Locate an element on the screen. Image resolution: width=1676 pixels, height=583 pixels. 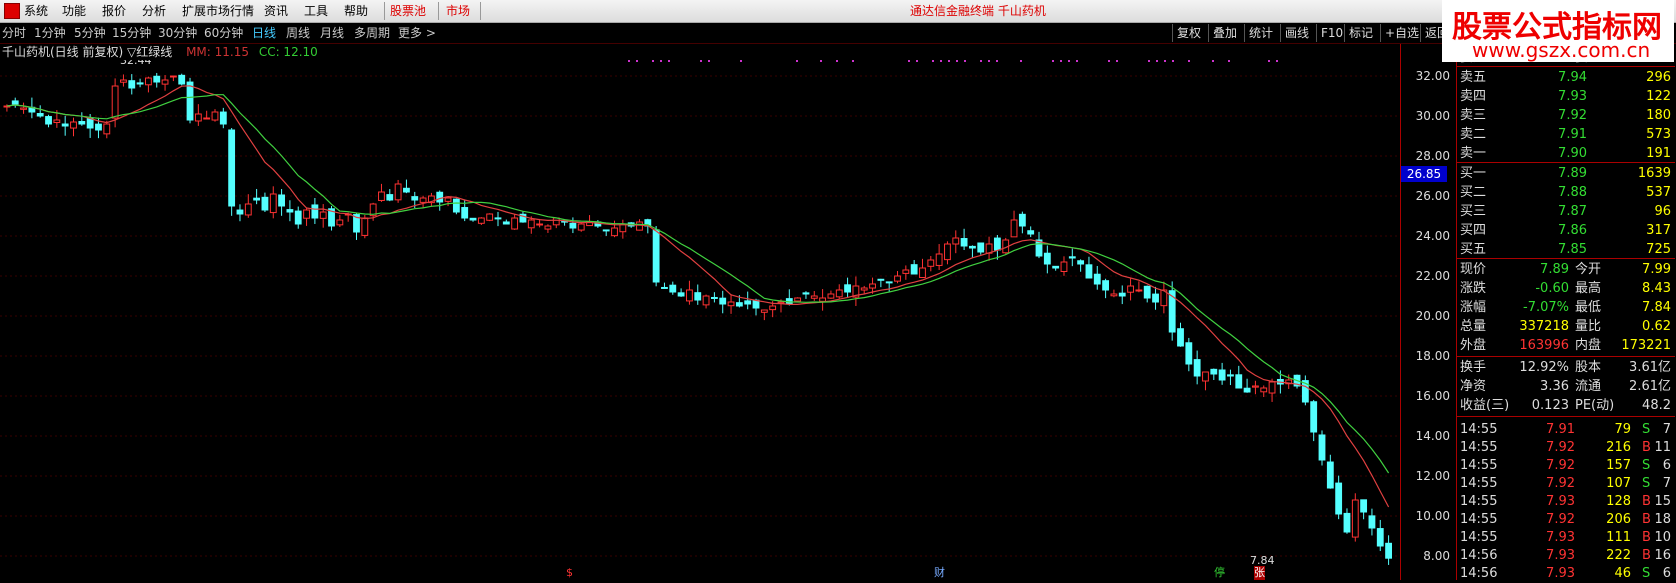
event-tag: 张 is located at coordinates (1259, 573).